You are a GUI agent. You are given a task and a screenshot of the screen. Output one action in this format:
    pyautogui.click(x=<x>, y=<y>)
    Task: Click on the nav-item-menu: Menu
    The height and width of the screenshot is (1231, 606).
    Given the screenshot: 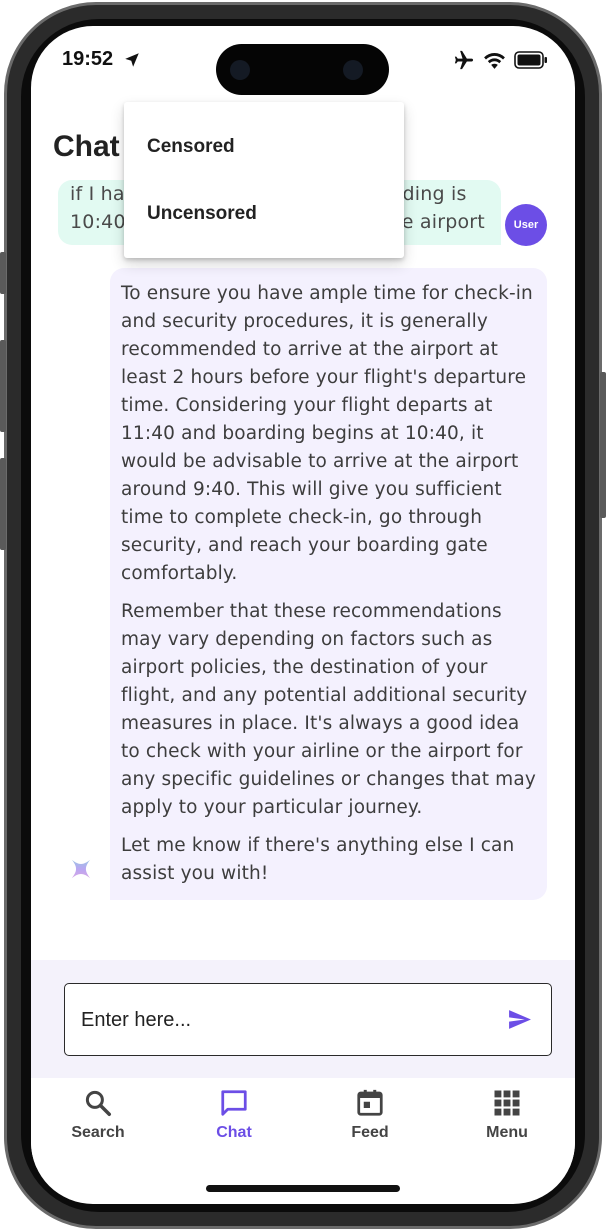 What is the action you would take?
    pyautogui.click(x=507, y=1115)
    